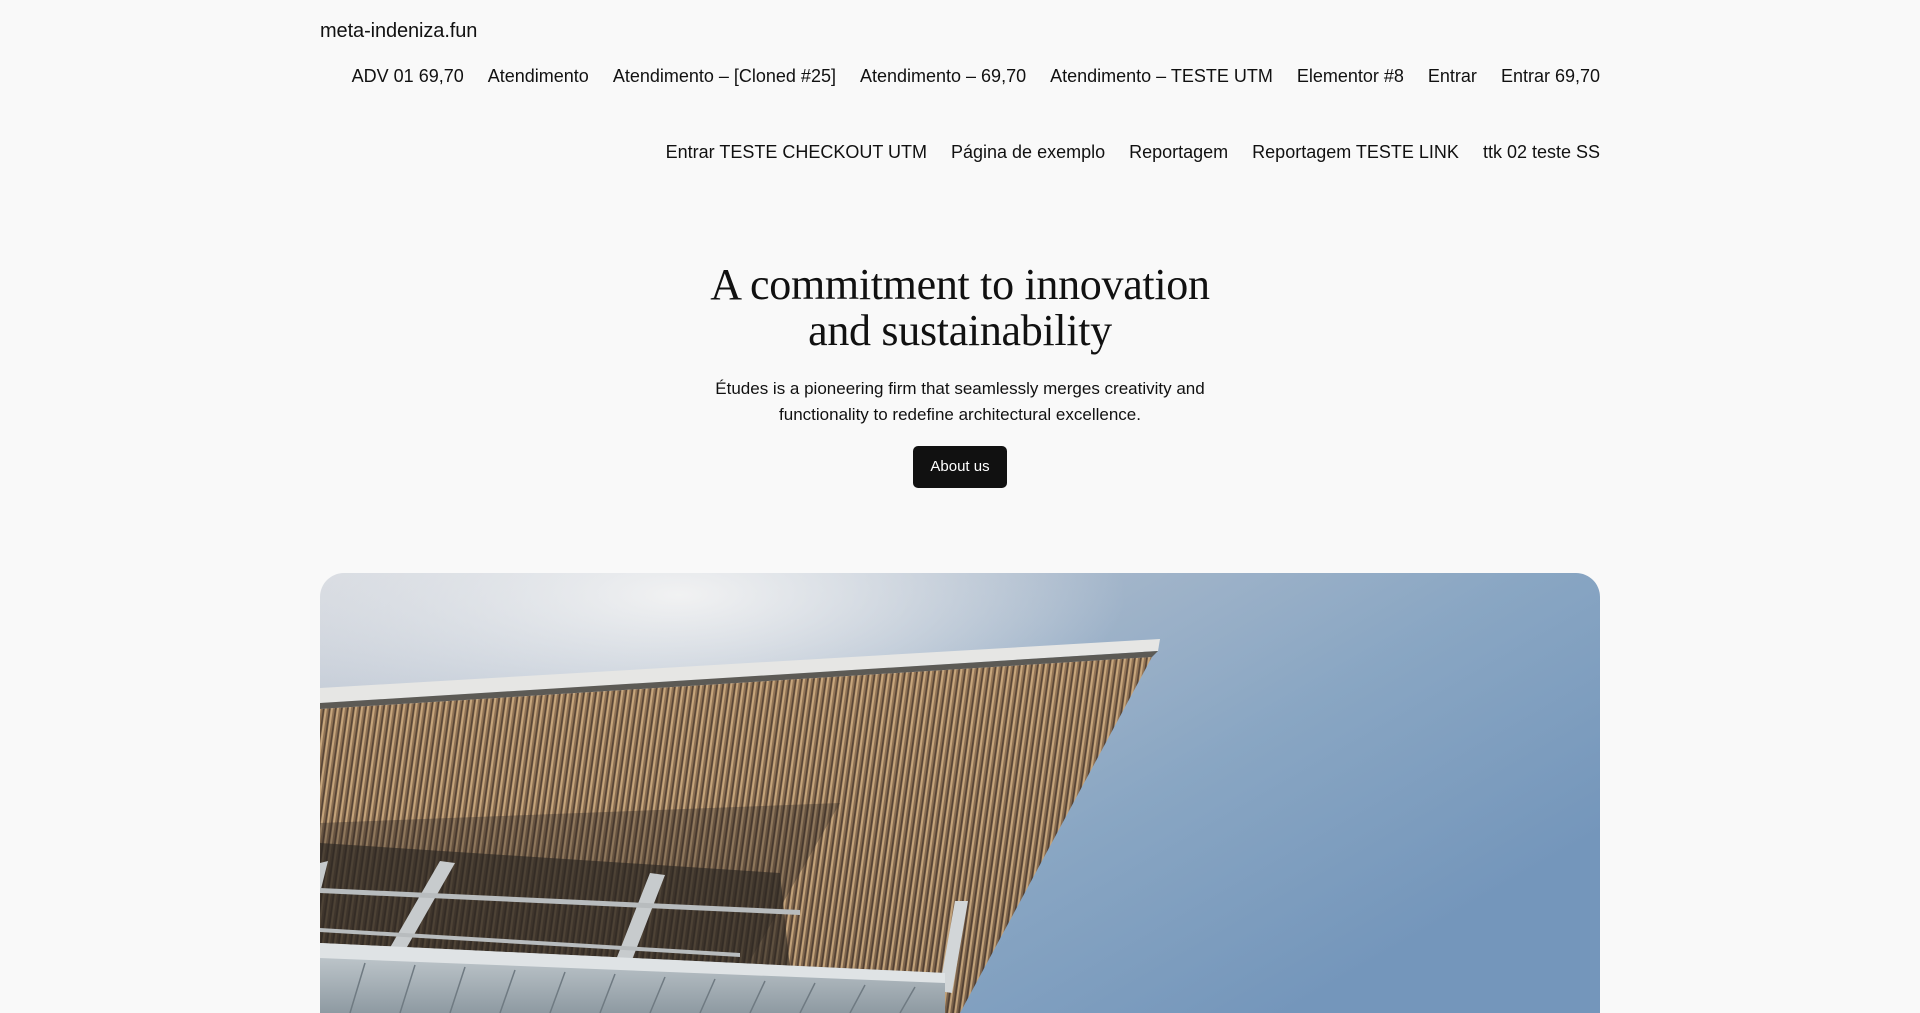 The width and height of the screenshot is (1920, 1013). I want to click on nav-item-elementor-8: Elementor #8, so click(1350, 76).